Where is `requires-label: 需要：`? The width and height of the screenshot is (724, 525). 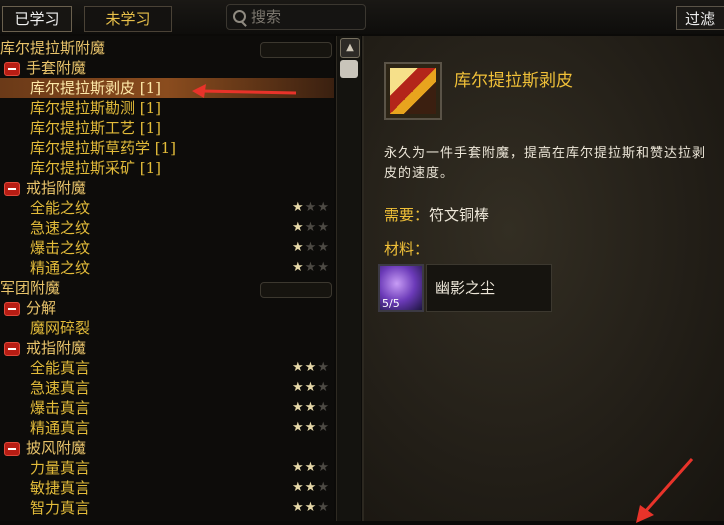 requires-label: 需要： is located at coordinates (407, 215).